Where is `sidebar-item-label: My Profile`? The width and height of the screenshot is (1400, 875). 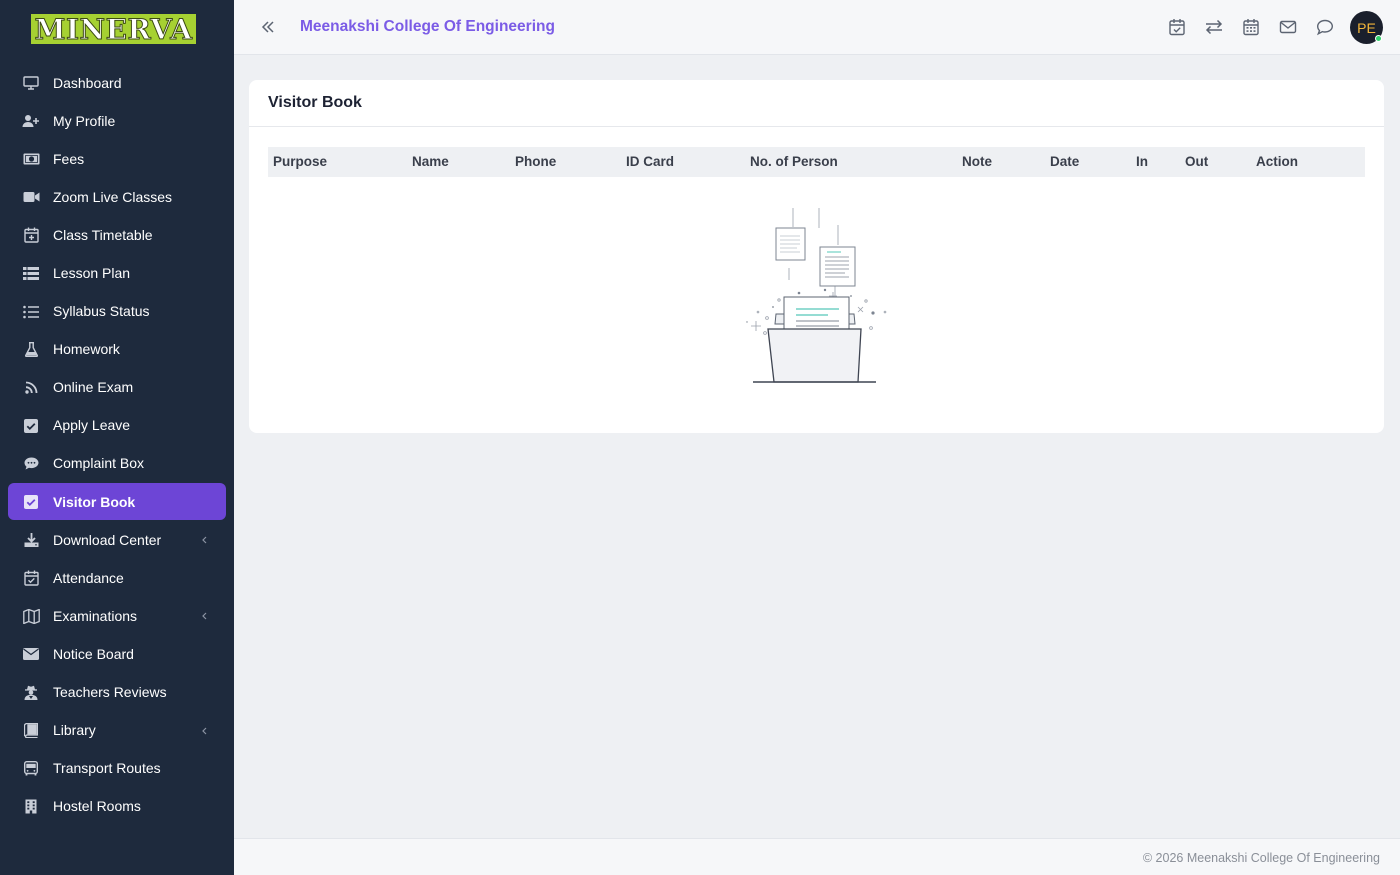 sidebar-item-label: My Profile is located at coordinates (84, 120).